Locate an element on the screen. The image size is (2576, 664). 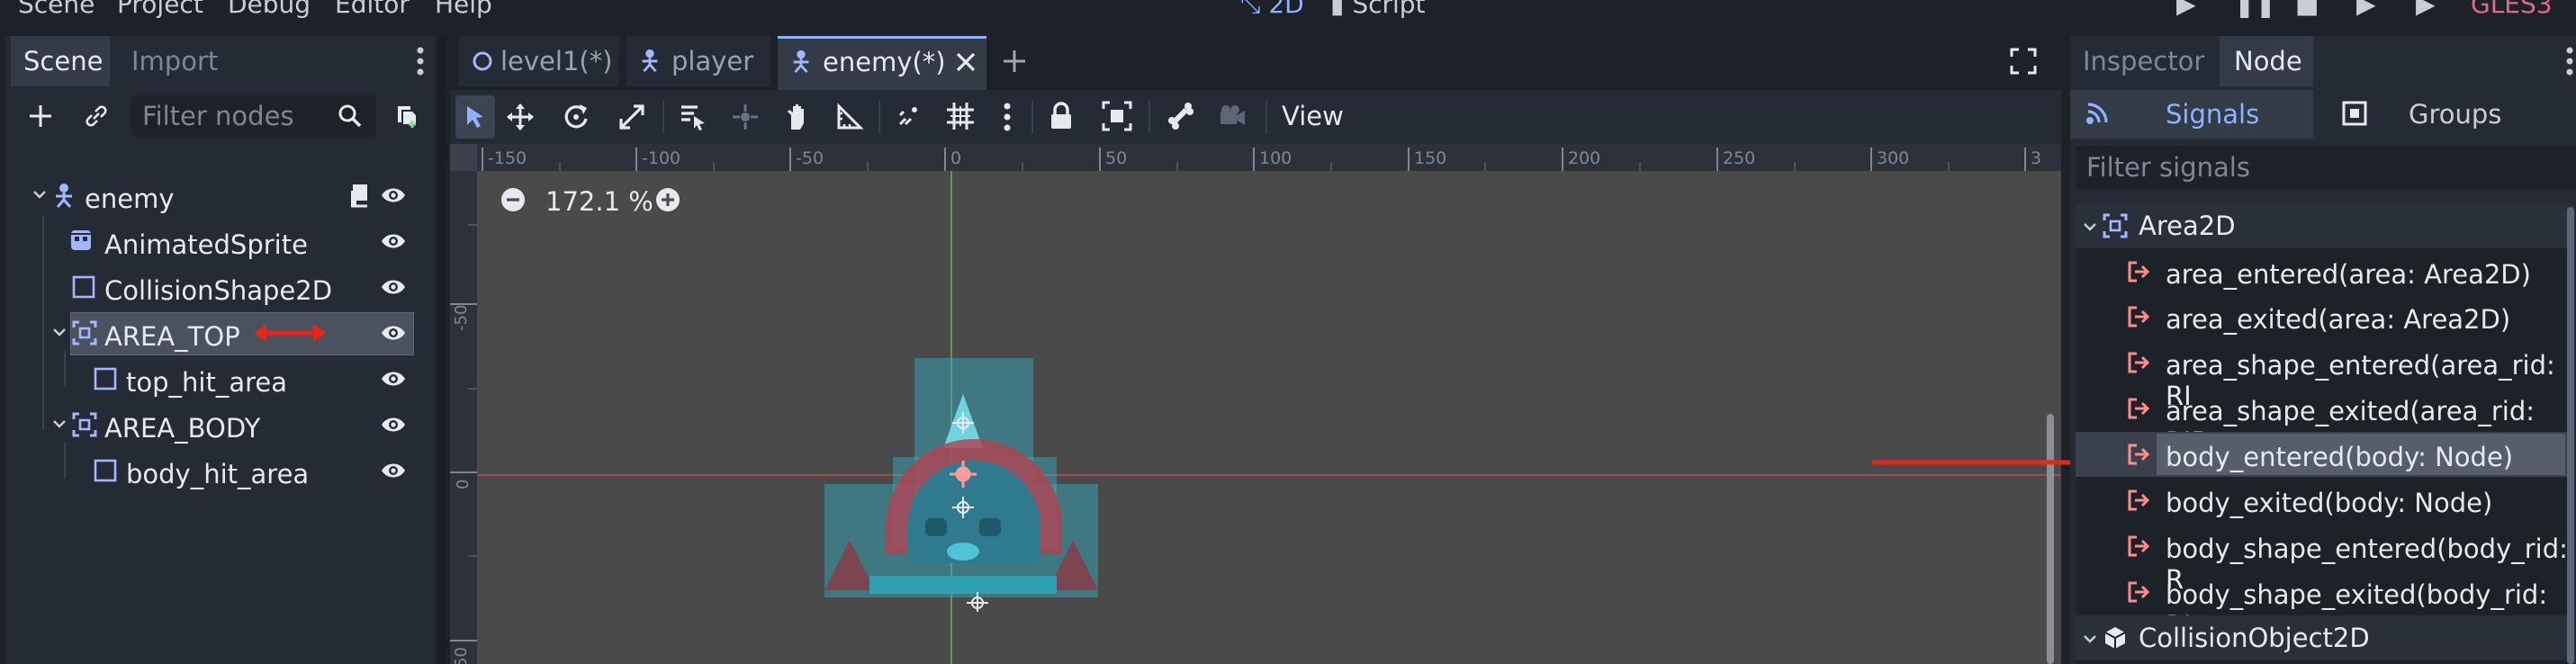
signal-area-entered: area_entered(area: Area2D) is located at coordinates (2322, 271).